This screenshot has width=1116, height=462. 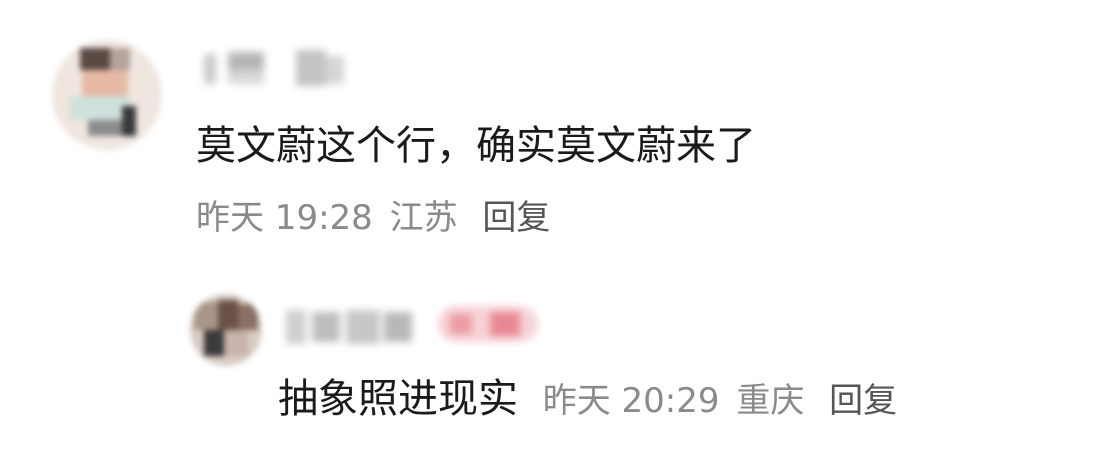 I want to click on comment-time: 昨天 19:28, so click(x=284, y=218).